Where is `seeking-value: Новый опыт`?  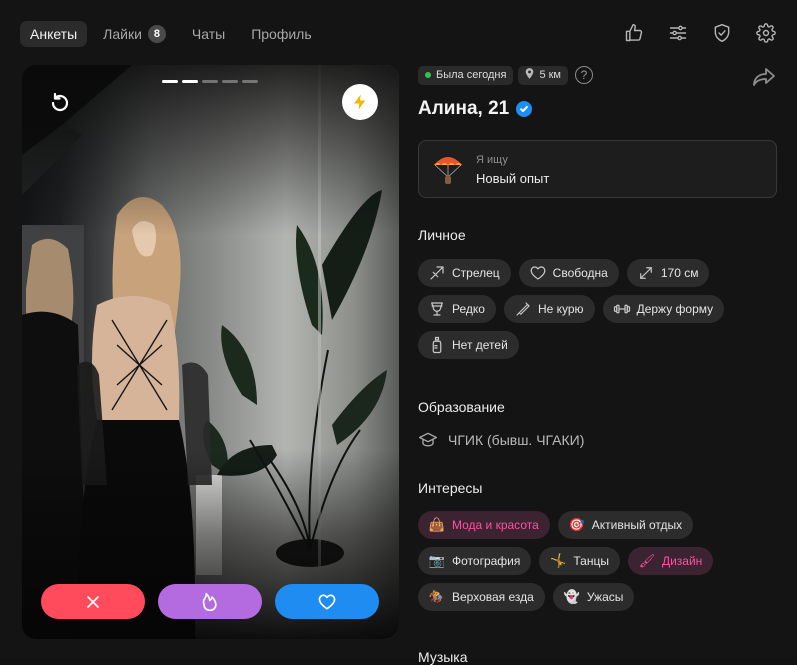 seeking-value: Новый опыт is located at coordinates (513, 178).